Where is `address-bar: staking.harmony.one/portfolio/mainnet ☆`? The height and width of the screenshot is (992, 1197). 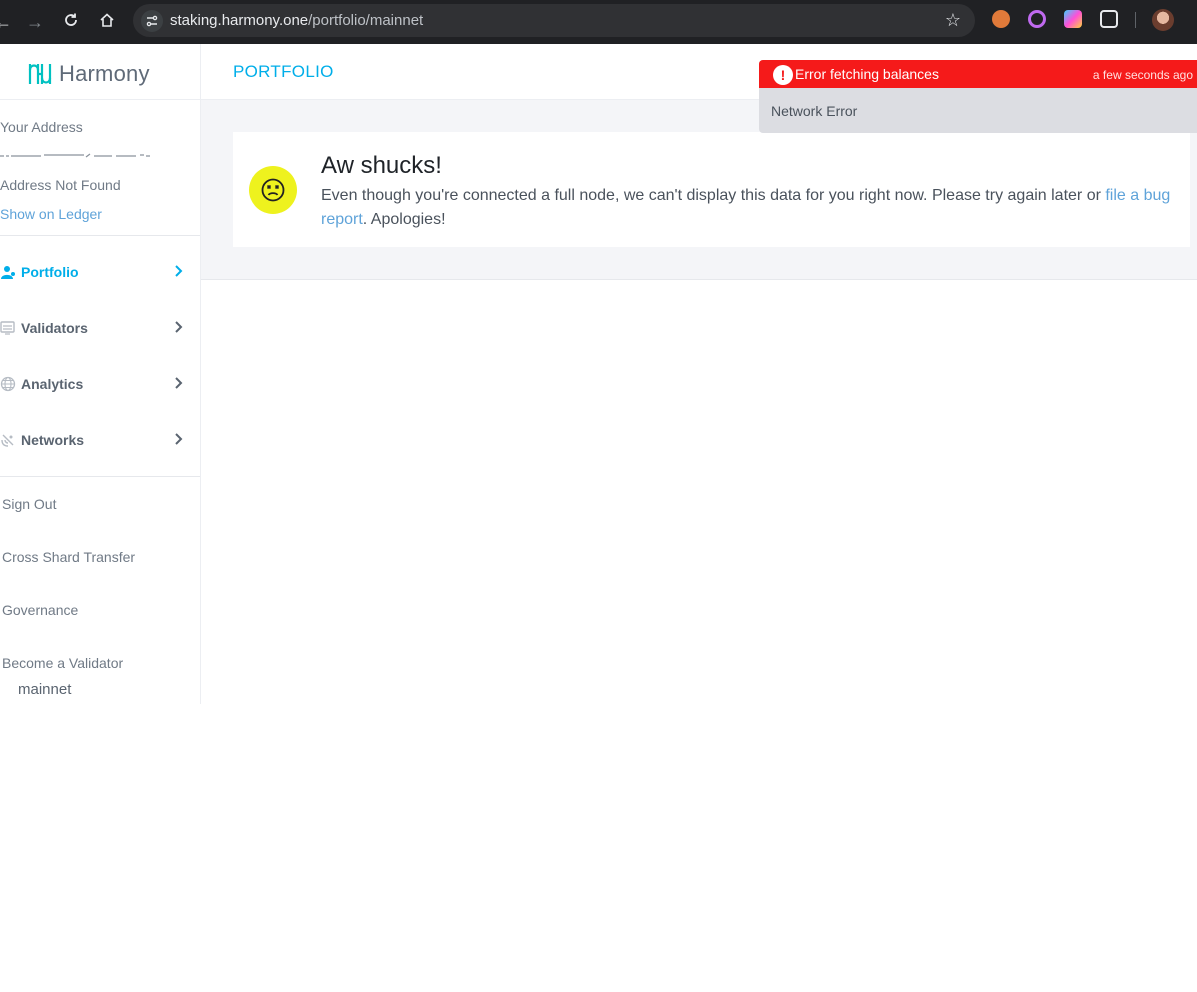 address-bar: staking.harmony.one/portfolio/mainnet ☆ is located at coordinates (554, 20).